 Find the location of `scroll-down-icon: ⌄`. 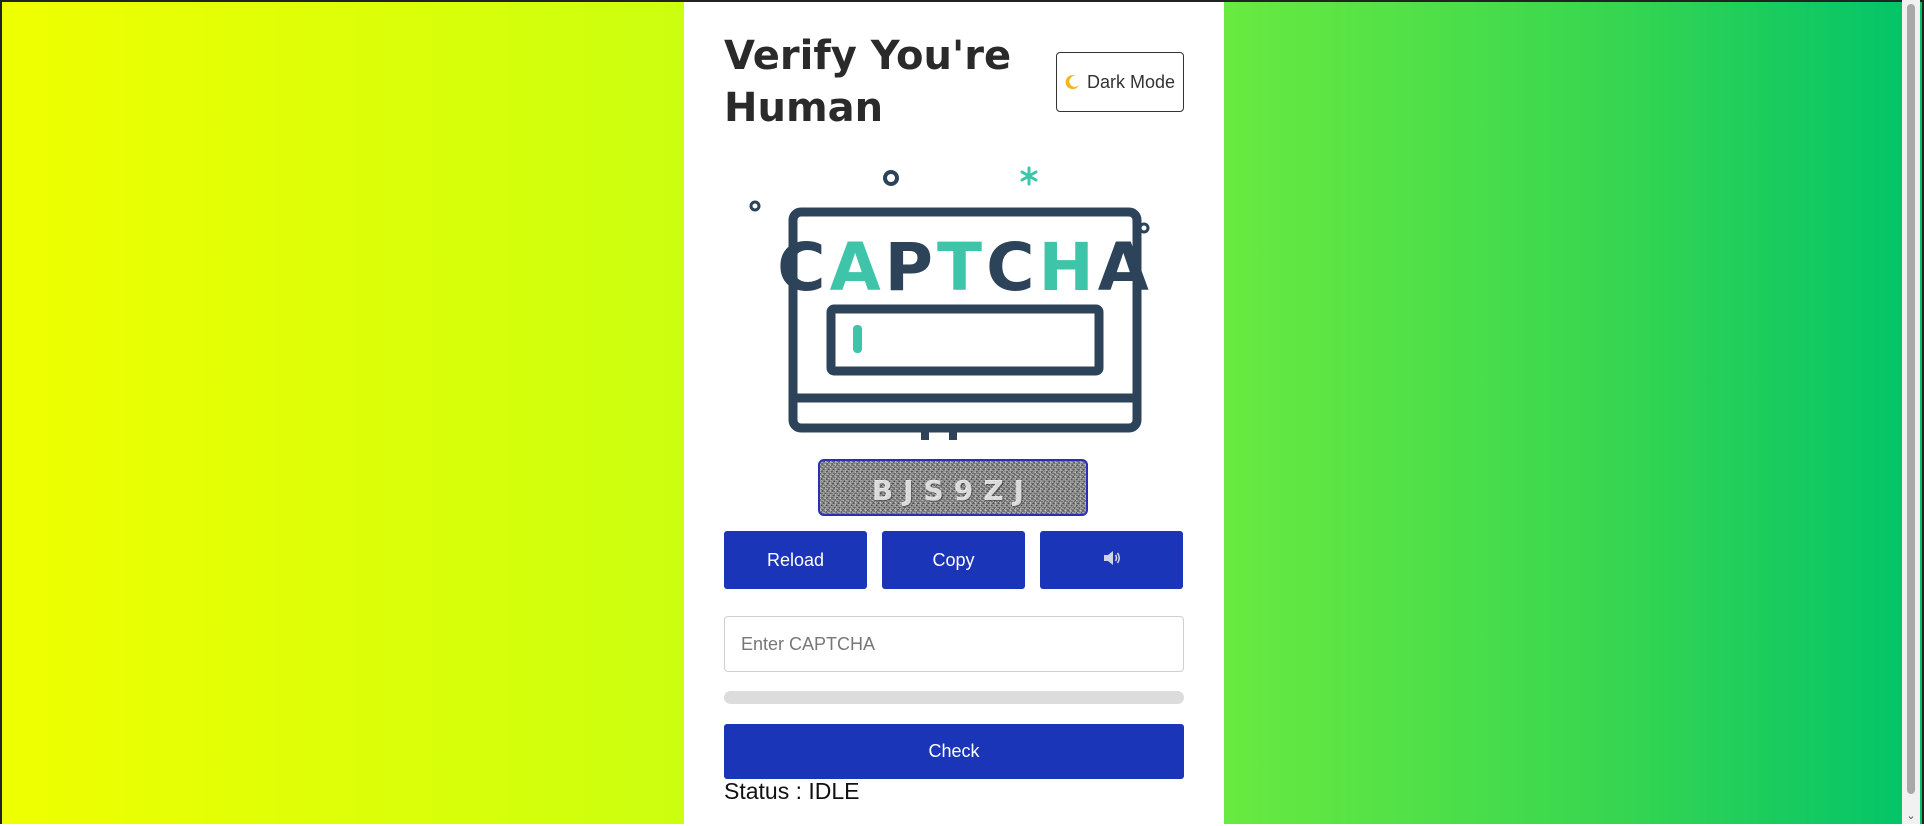

scroll-down-icon: ⌄ is located at coordinates (1911, 816).